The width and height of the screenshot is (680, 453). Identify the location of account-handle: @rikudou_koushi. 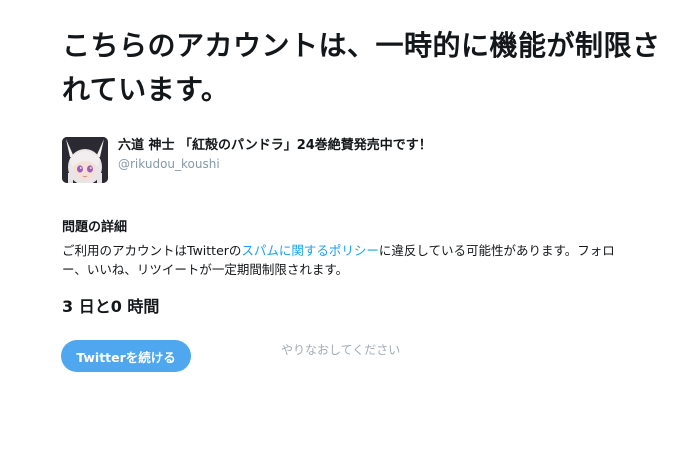
(169, 164).